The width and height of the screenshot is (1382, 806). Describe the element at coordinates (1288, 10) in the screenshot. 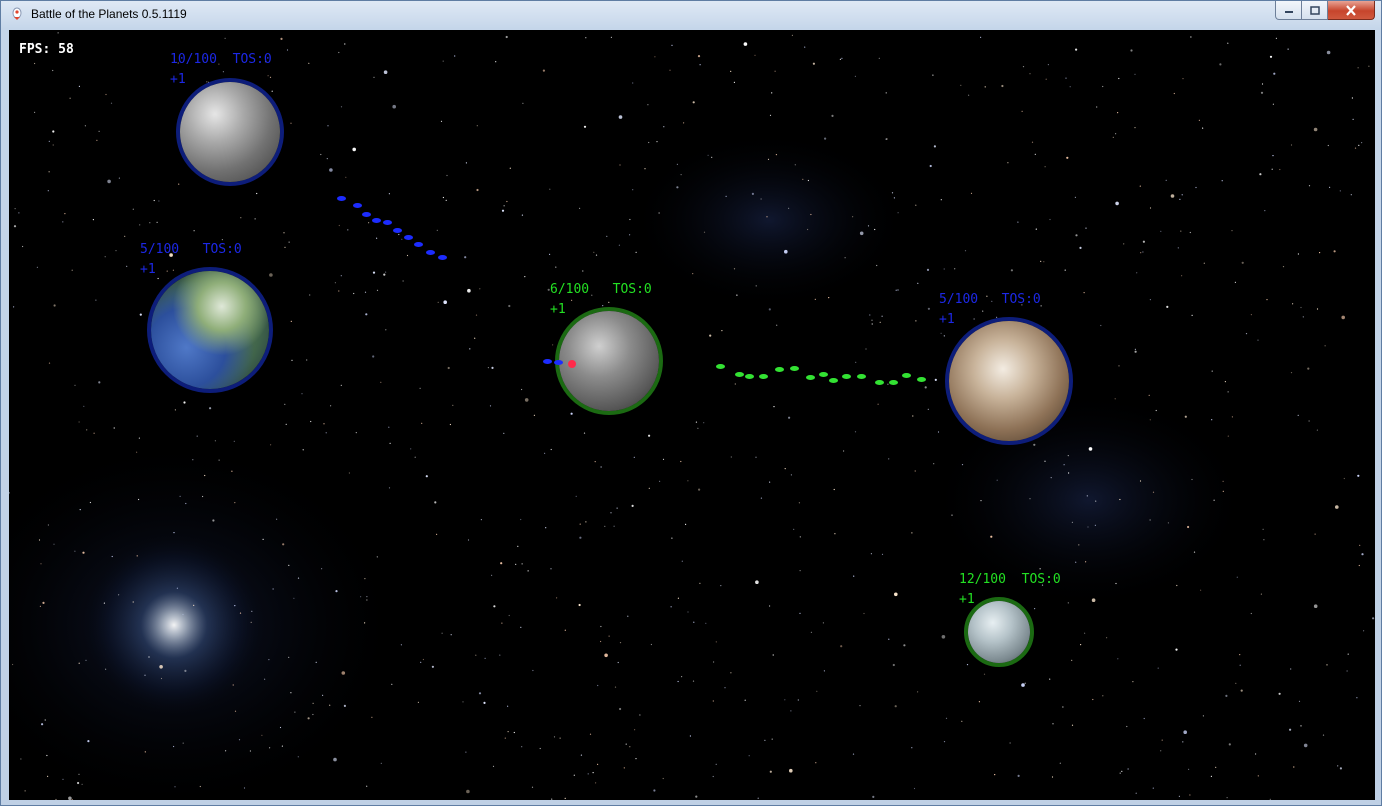

I see `minimize-button` at that location.